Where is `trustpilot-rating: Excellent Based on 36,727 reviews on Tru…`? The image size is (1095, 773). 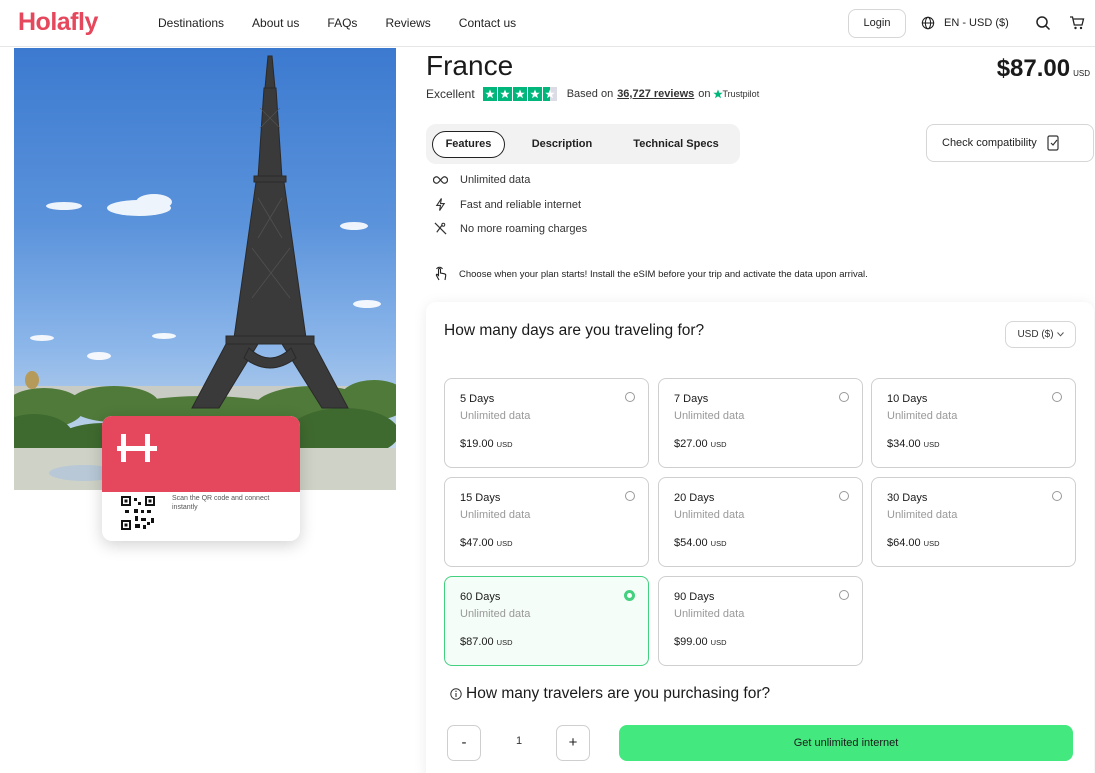
trustpilot-rating: Excellent Based on 36,727 reviews on Tru… is located at coordinates (592, 94).